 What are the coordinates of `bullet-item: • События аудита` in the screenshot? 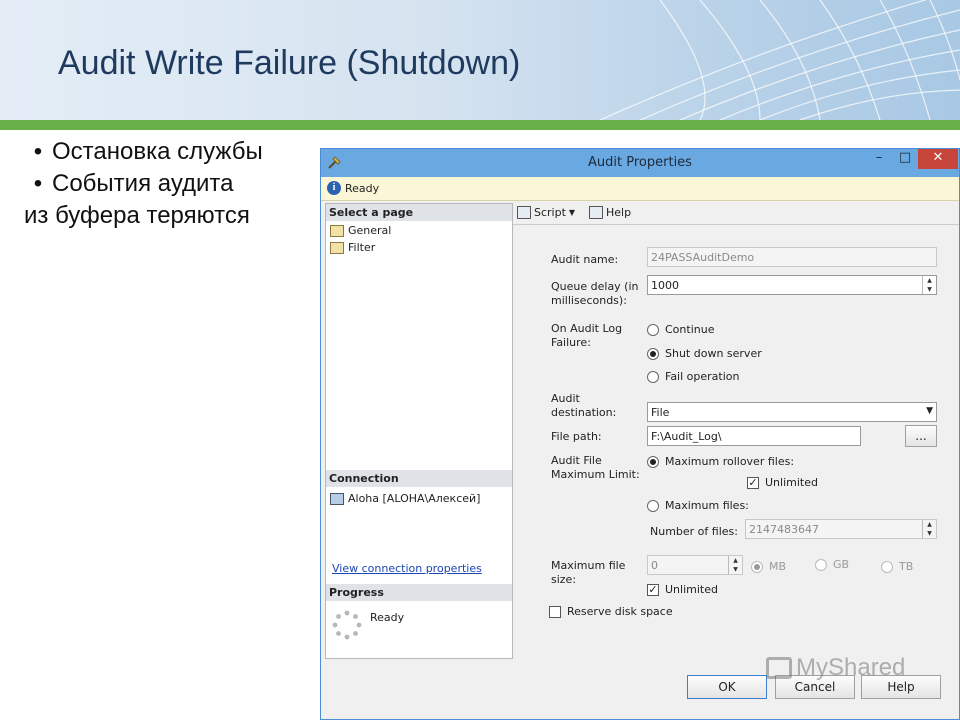 It's located at (143, 184).